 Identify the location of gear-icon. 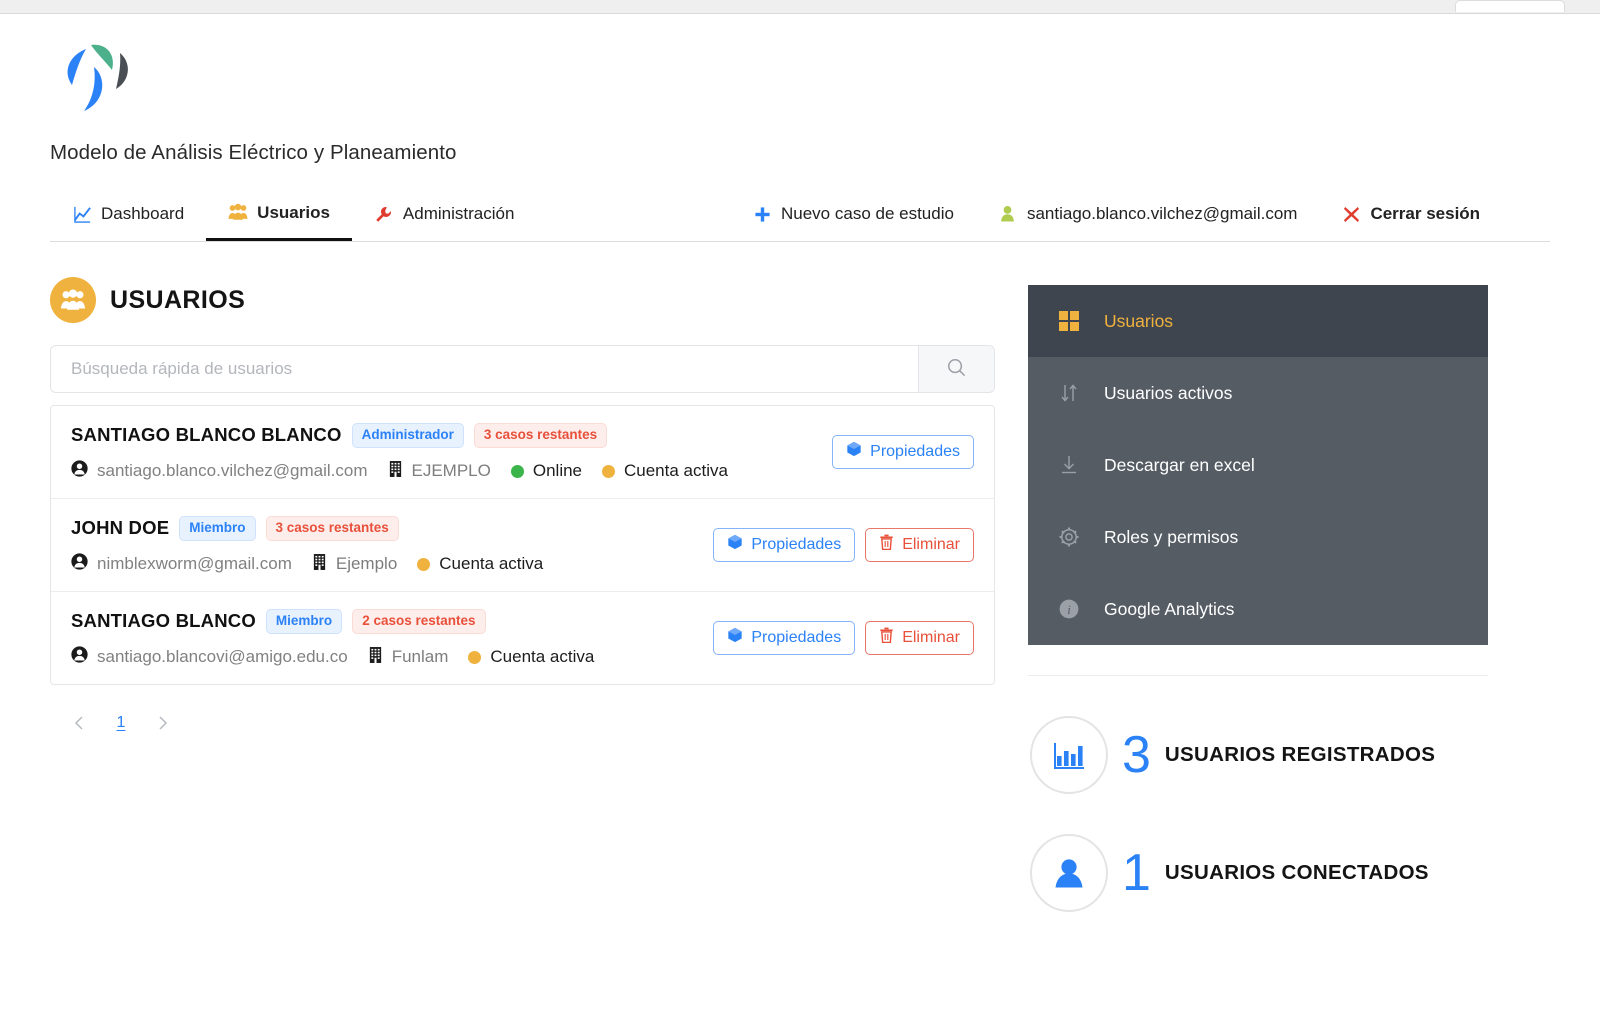
(1069, 537).